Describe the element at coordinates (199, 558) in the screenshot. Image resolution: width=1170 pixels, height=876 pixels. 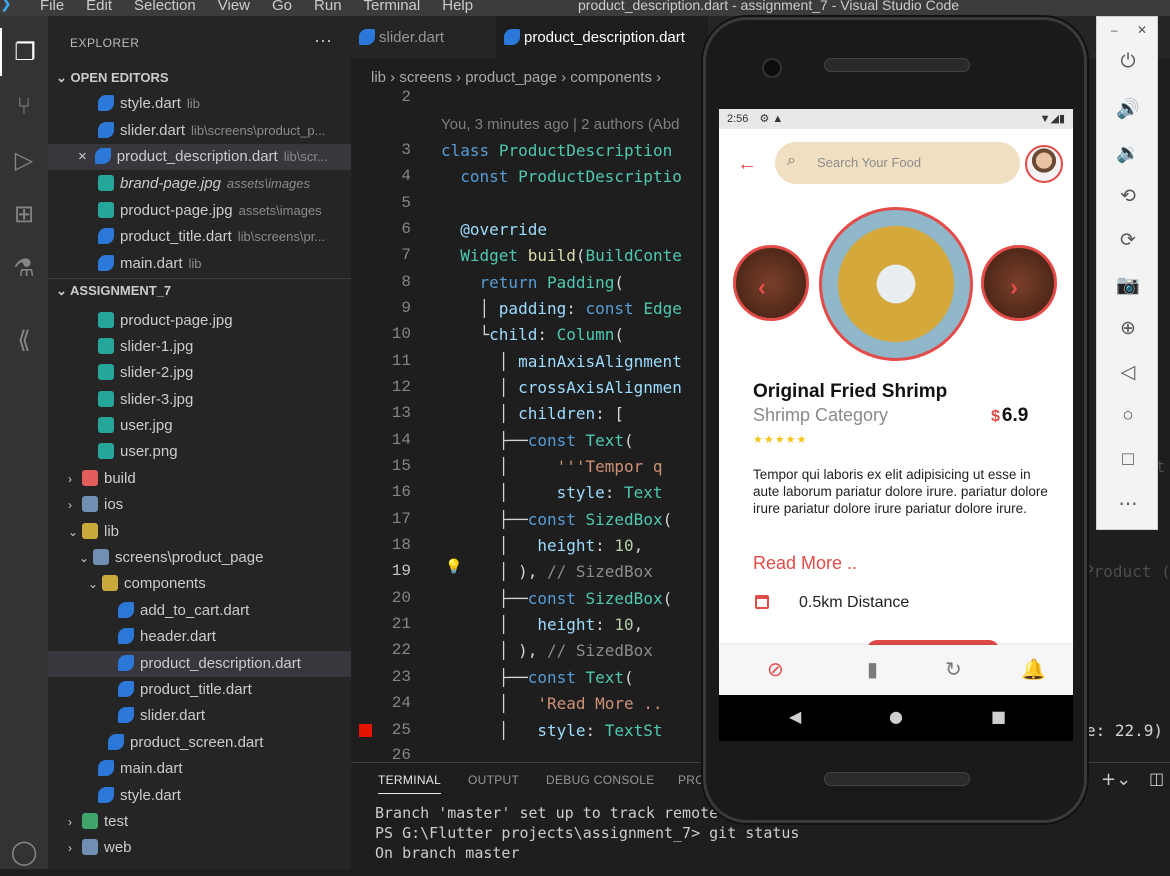
I see `tree-folder-screens: ⌄ screens\product_page` at that location.